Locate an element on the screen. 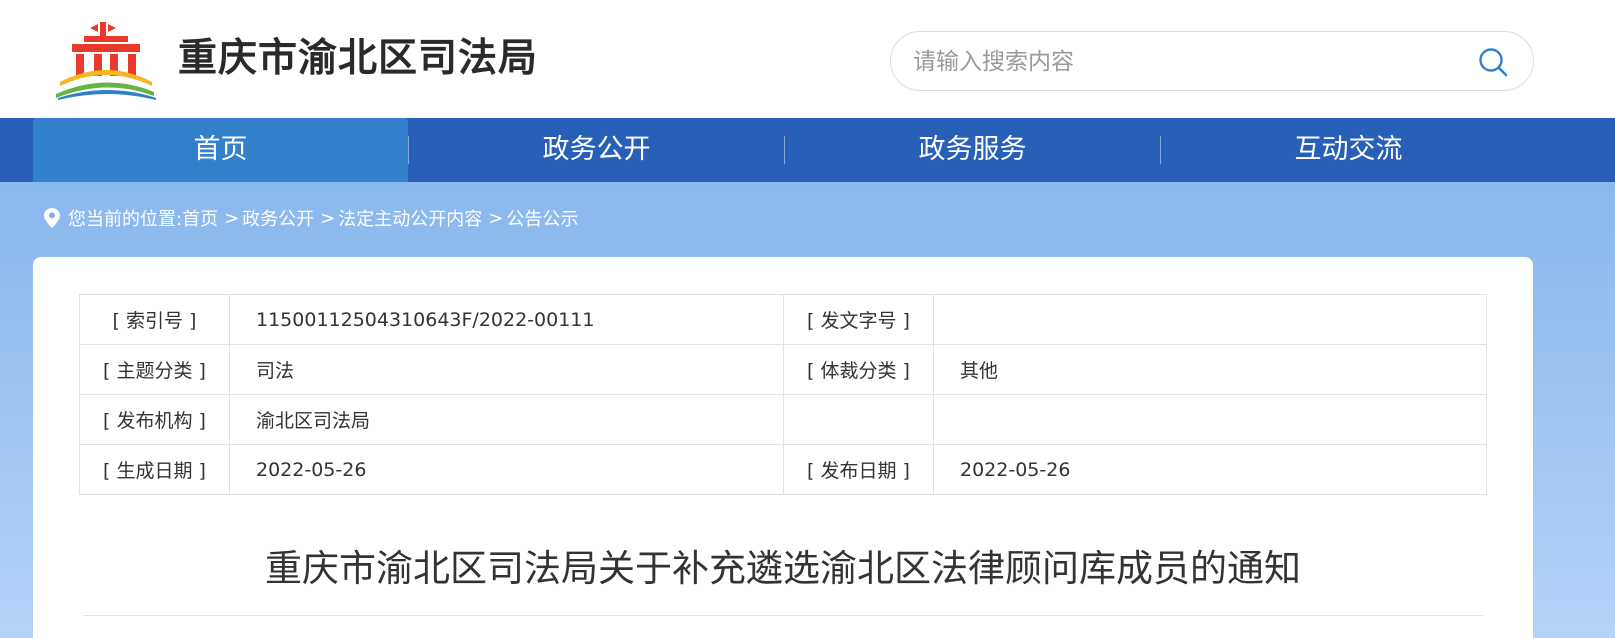  search-input is located at coordinates (1173, 62).